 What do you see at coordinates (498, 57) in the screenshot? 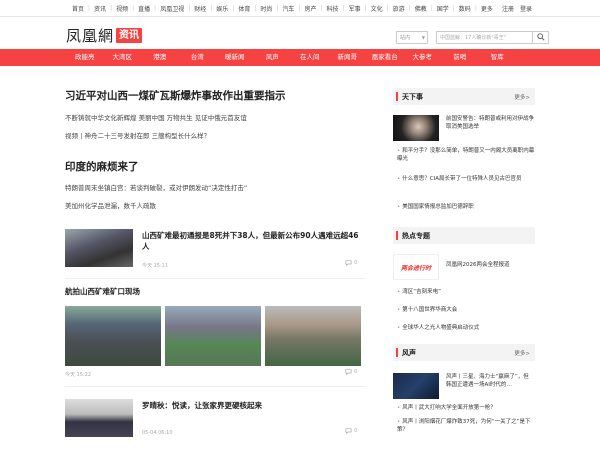
I see `channel-tab: 智库` at bounding box center [498, 57].